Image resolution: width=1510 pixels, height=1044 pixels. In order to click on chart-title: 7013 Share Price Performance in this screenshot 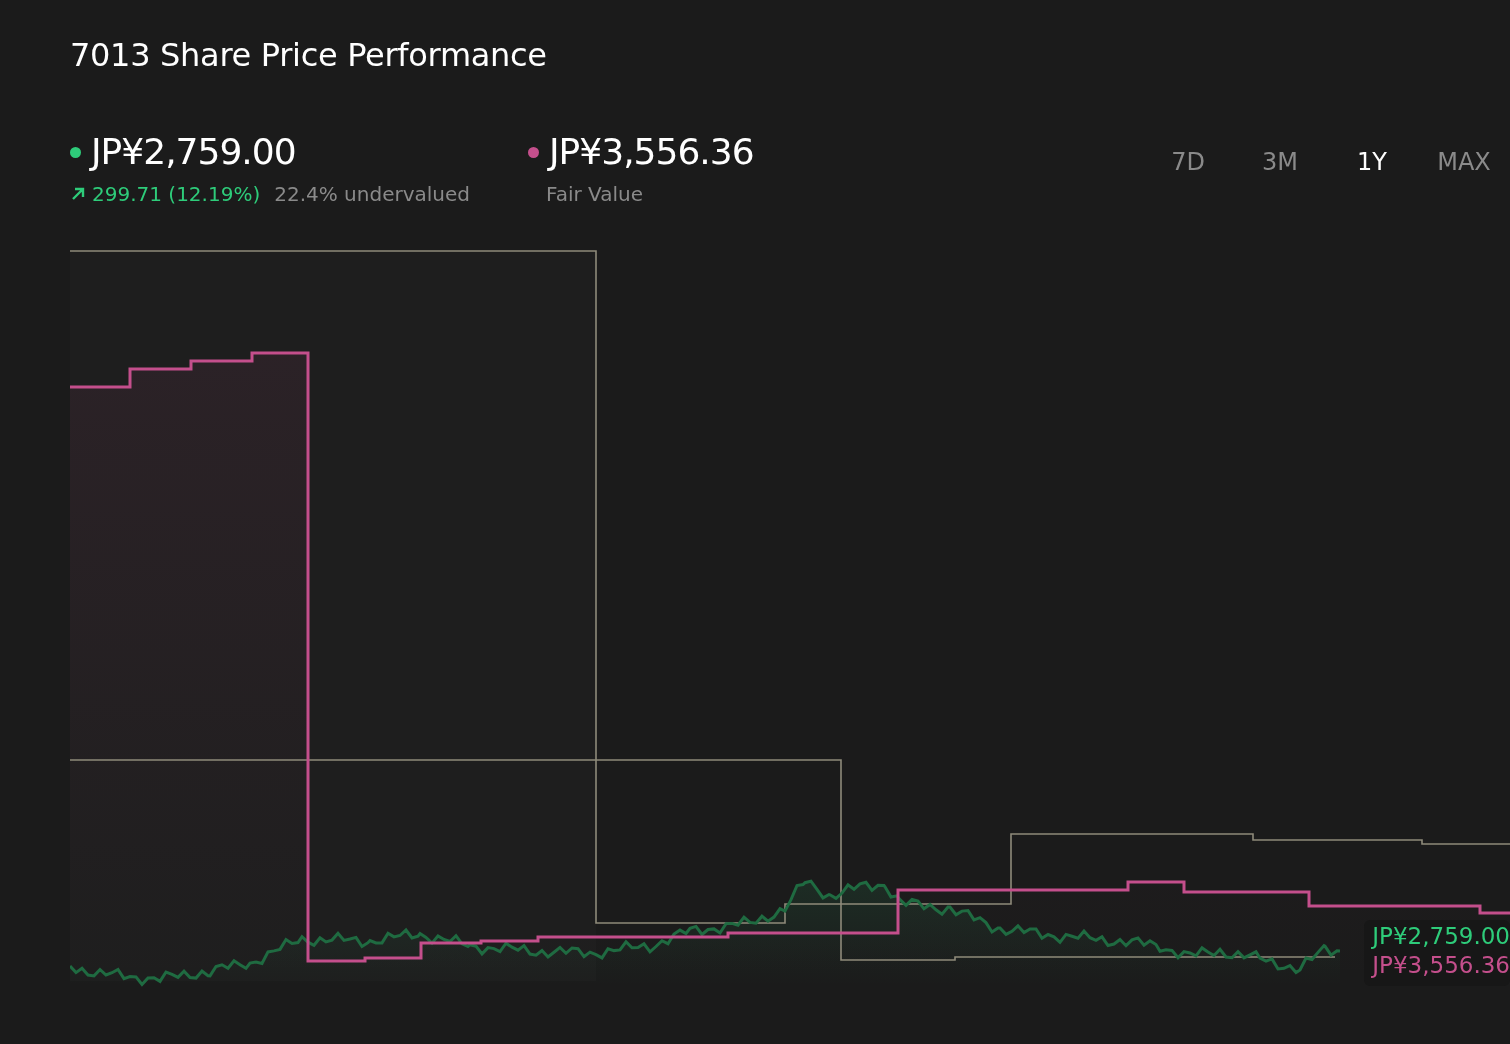, I will do `click(309, 55)`.